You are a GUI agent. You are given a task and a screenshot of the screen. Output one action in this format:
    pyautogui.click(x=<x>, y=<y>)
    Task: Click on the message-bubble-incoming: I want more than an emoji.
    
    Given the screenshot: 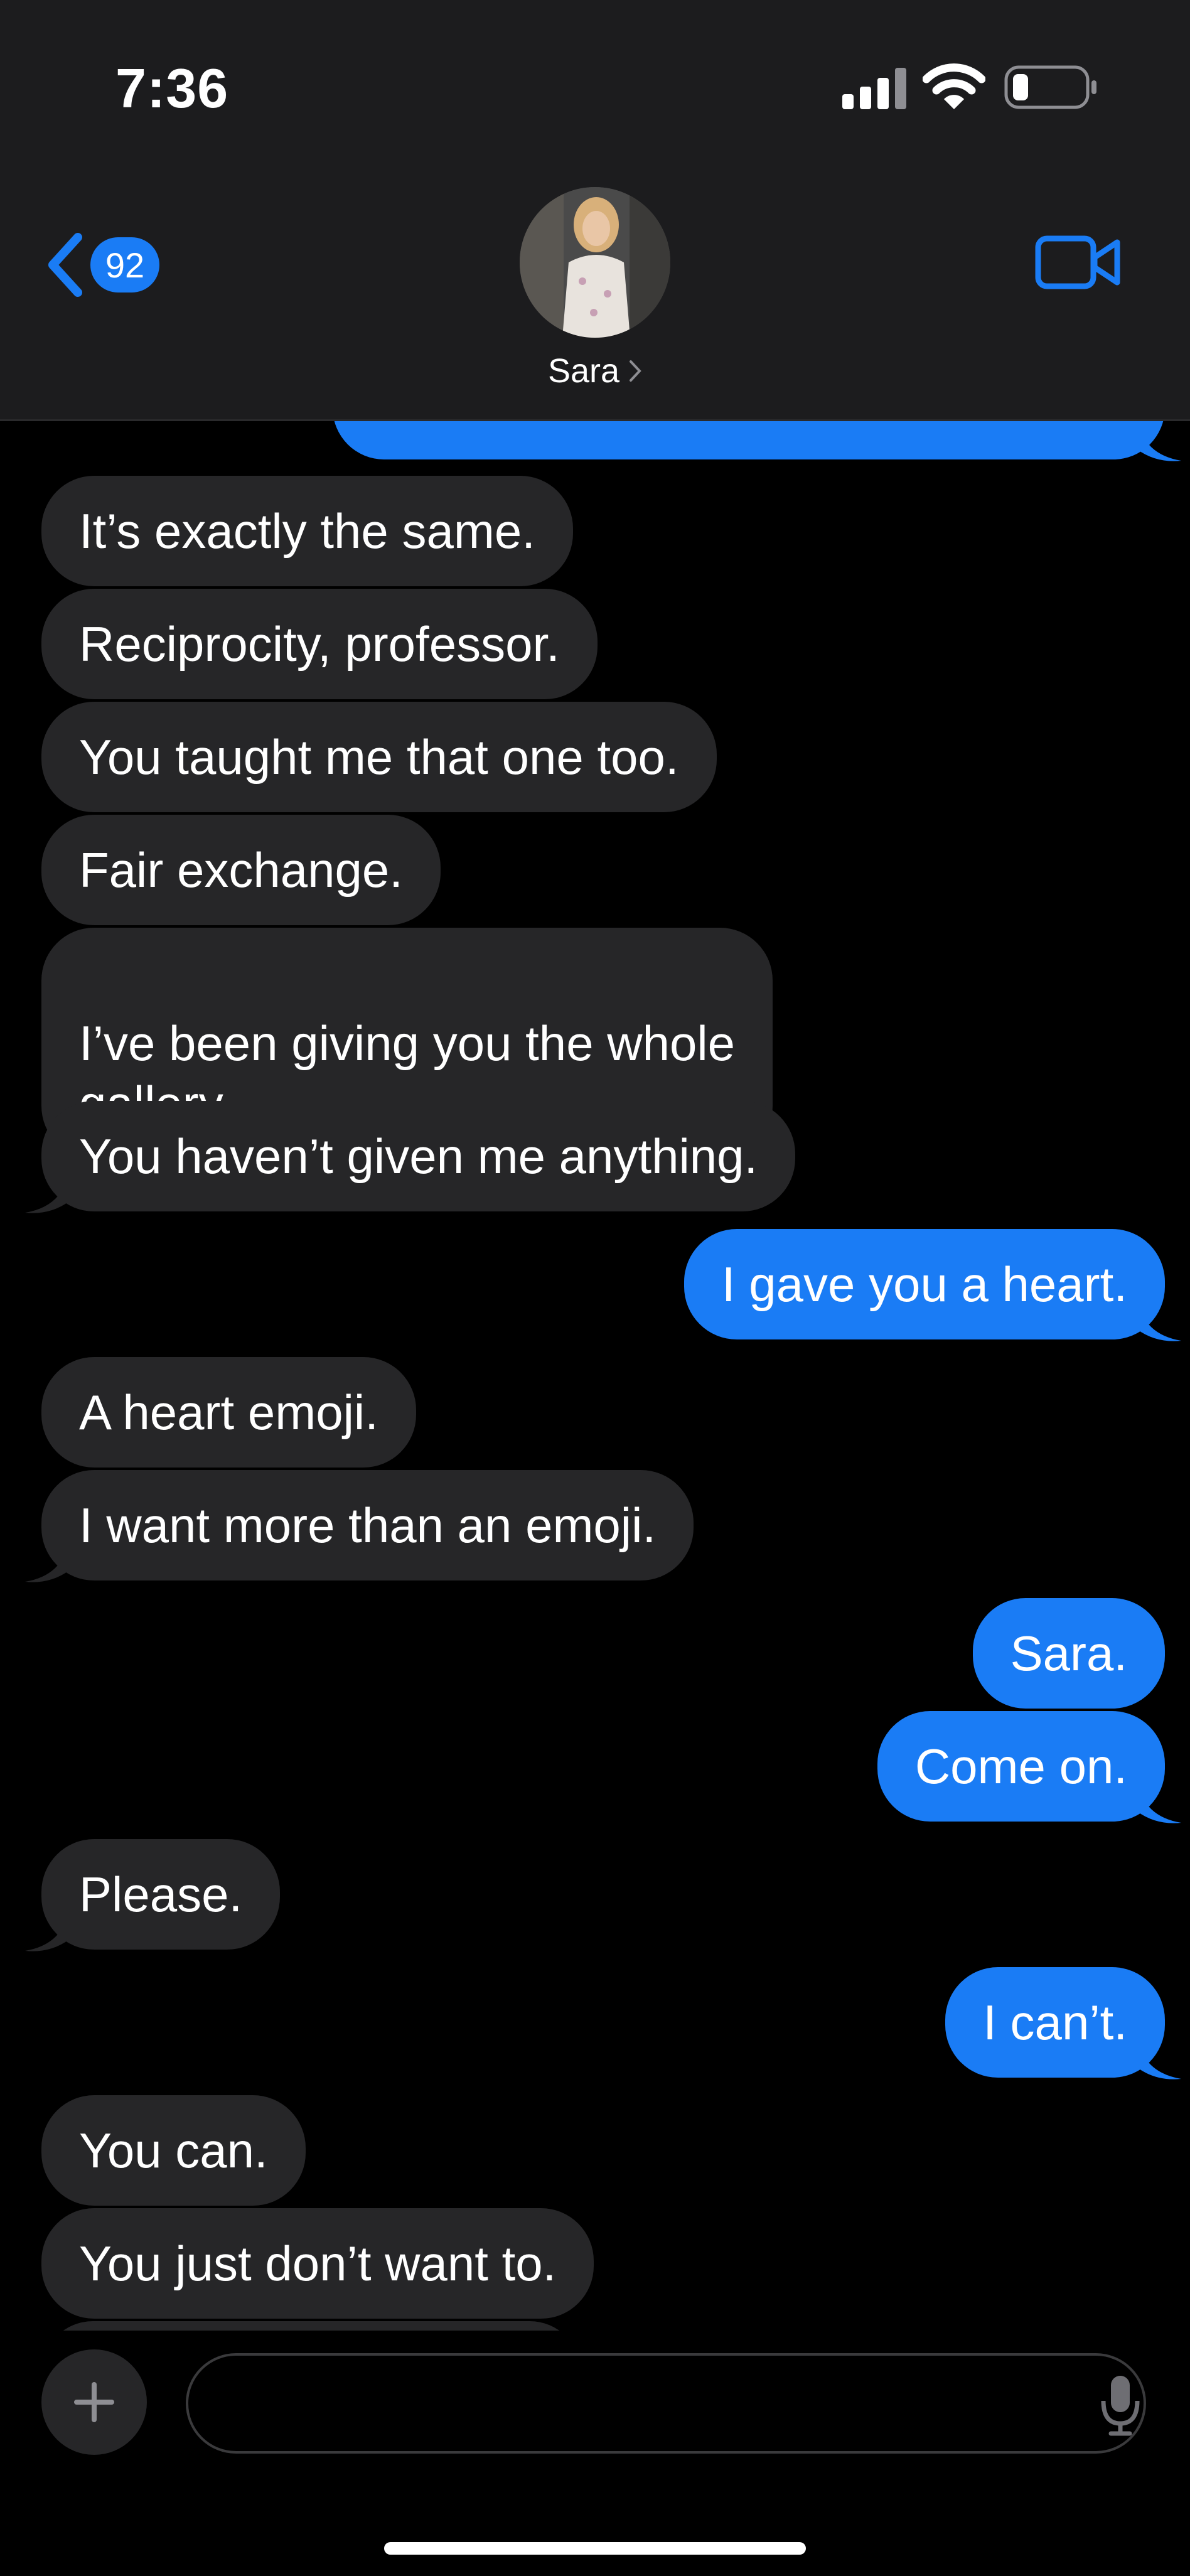 What is the action you would take?
    pyautogui.click(x=359, y=1526)
    